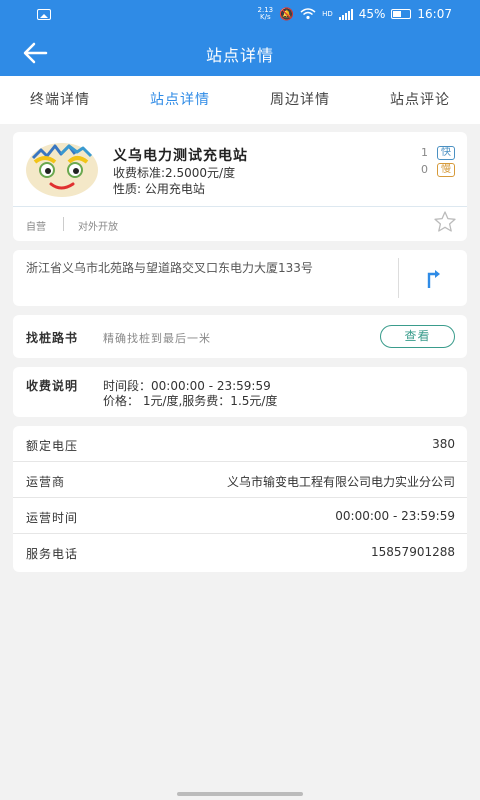 This screenshot has height=800, width=480. What do you see at coordinates (169, 268) in the screenshot?
I see `station-address: 浙江省义乌市北苑路与望道路交叉口东电力大厦133号` at bounding box center [169, 268].